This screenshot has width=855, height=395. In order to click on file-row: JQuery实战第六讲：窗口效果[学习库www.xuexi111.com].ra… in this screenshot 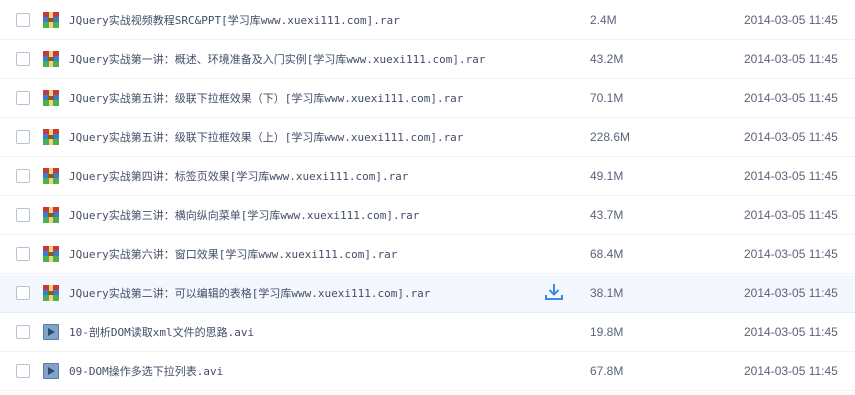, I will do `click(427, 255)`.